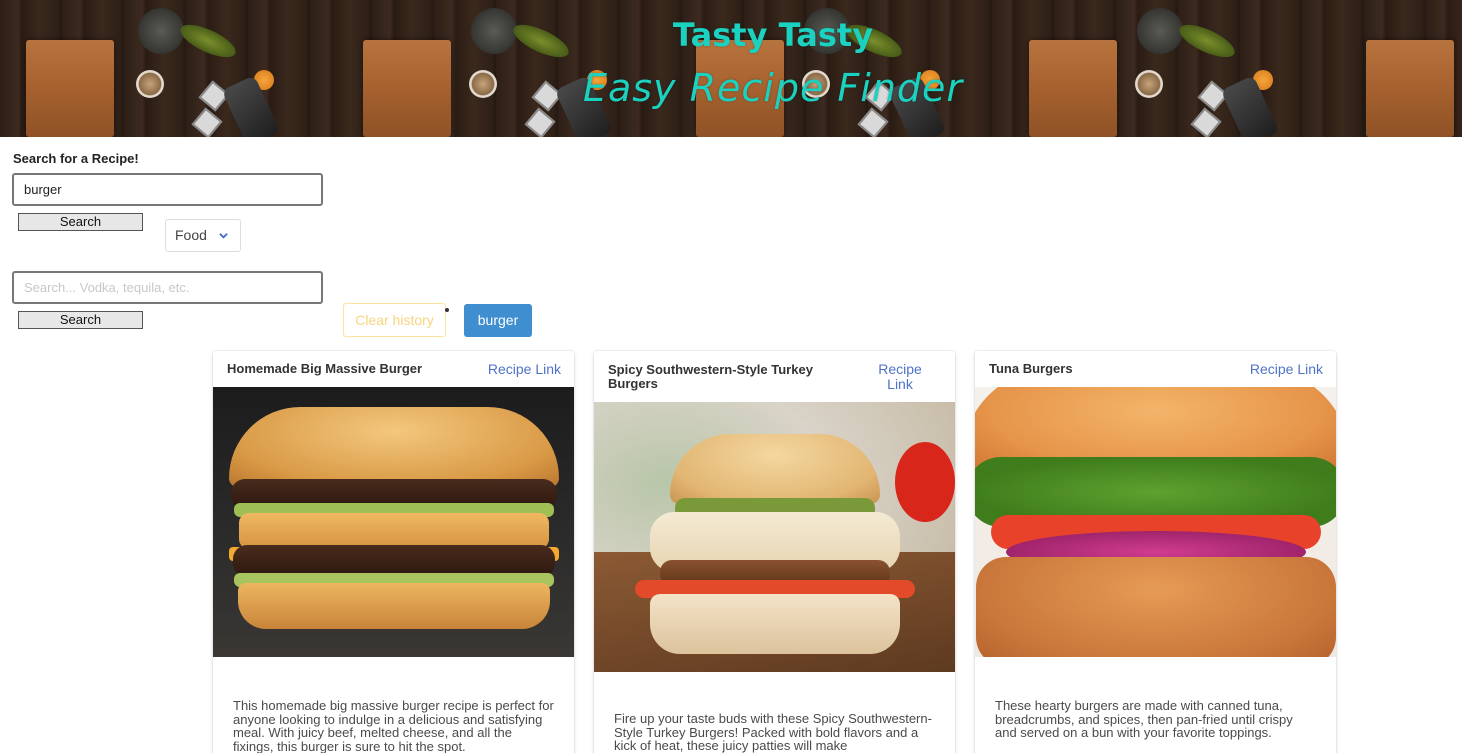  What do you see at coordinates (1031, 368) in the screenshot?
I see `recipe-title: Tuna Burgers` at bounding box center [1031, 368].